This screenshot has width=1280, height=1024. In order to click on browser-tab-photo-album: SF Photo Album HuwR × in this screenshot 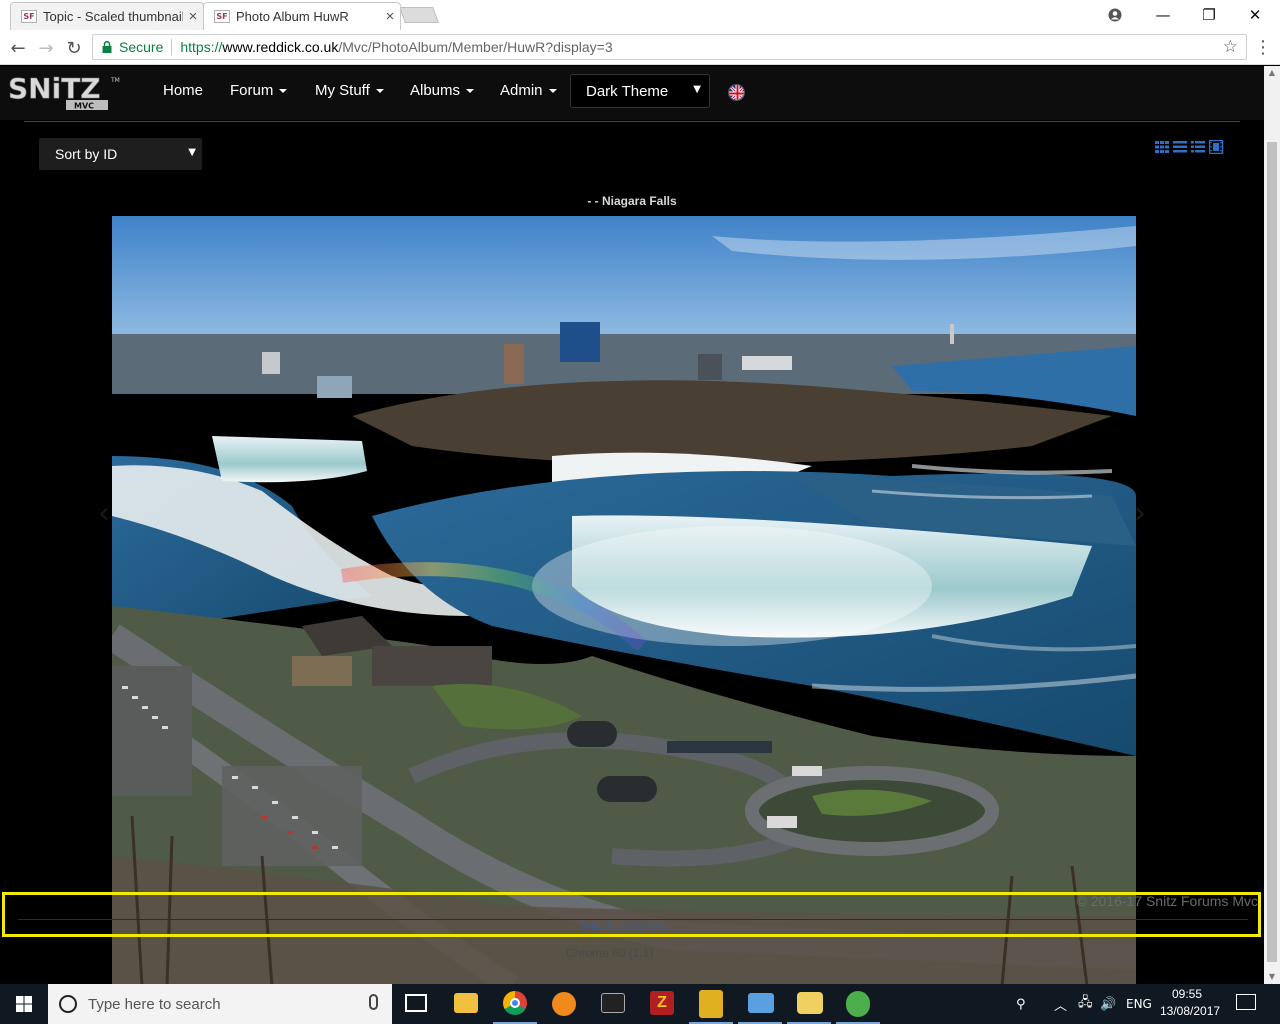, I will do `click(302, 16)`.